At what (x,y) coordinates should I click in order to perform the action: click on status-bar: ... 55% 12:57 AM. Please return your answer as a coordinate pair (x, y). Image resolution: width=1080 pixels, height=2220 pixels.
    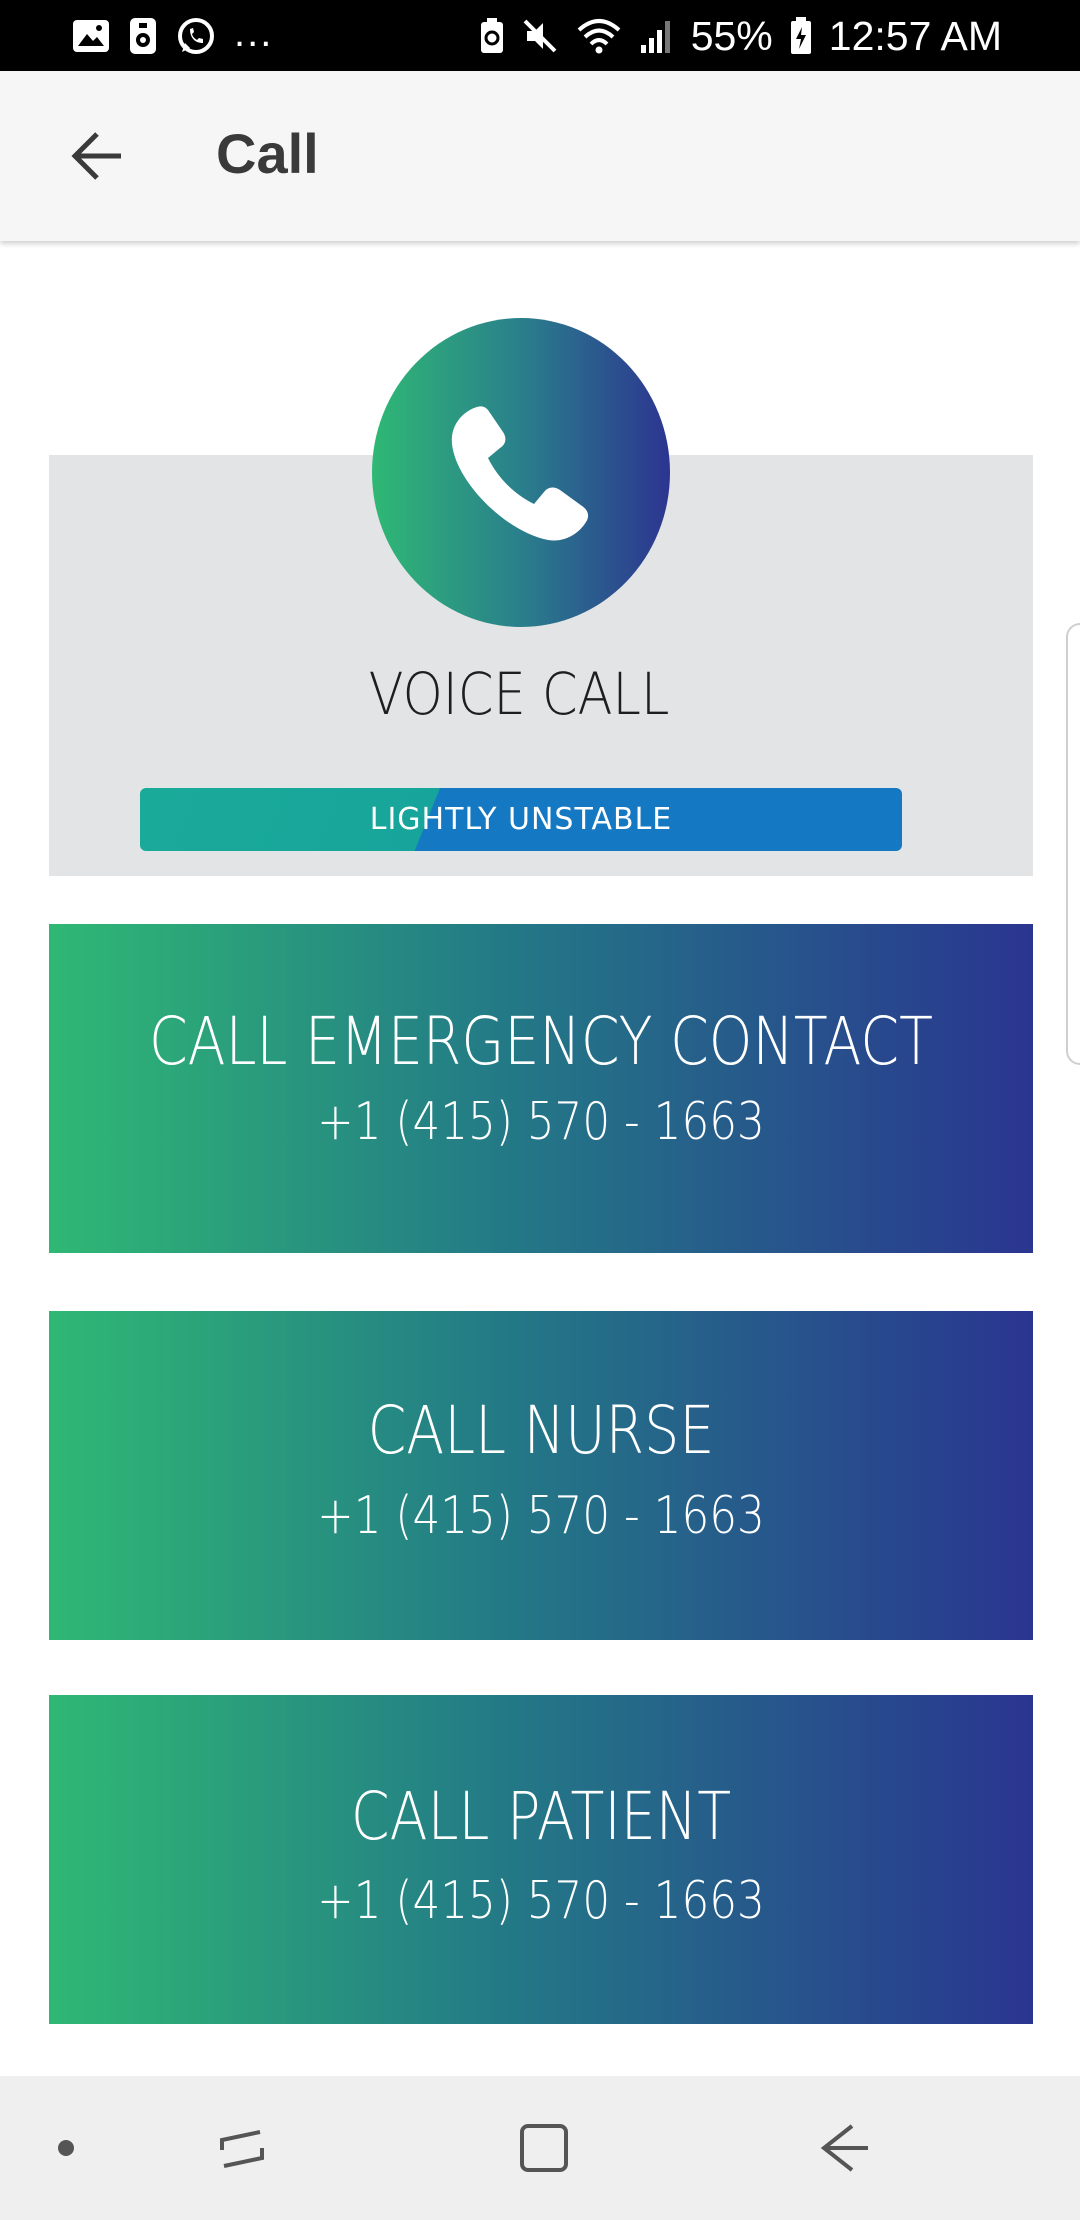
    Looking at the image, I should click on (540, 35).